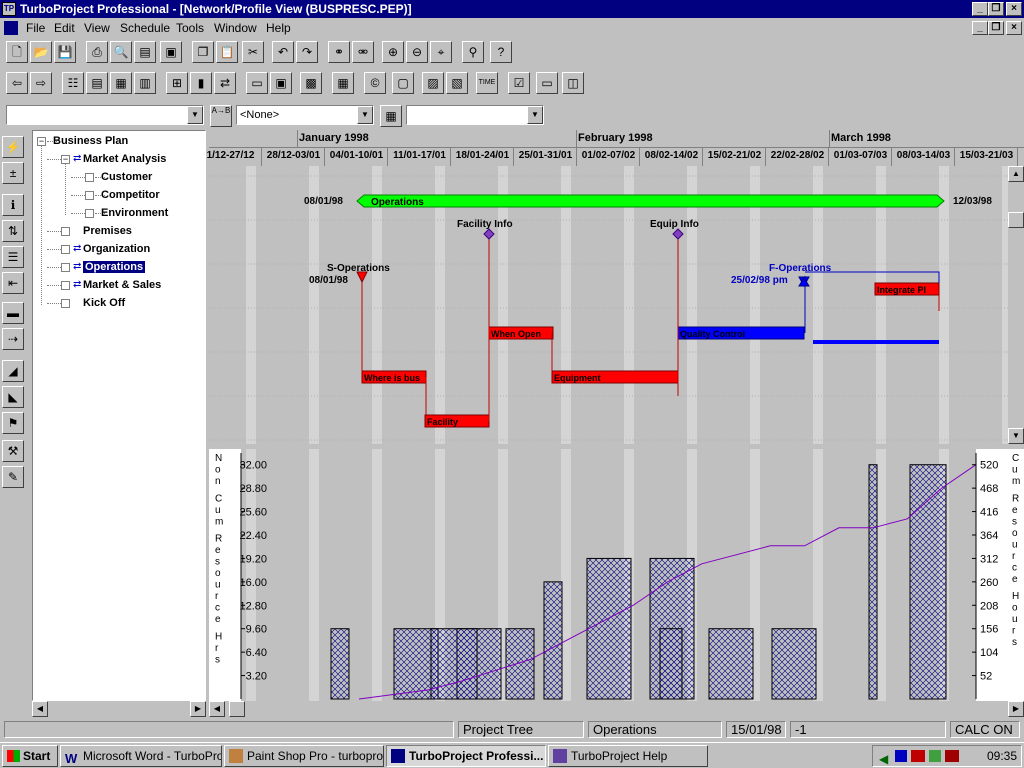  Describe the element at coordinates (13, 451) in the screenshot. I see `tools-icon: ⚒` at that location.